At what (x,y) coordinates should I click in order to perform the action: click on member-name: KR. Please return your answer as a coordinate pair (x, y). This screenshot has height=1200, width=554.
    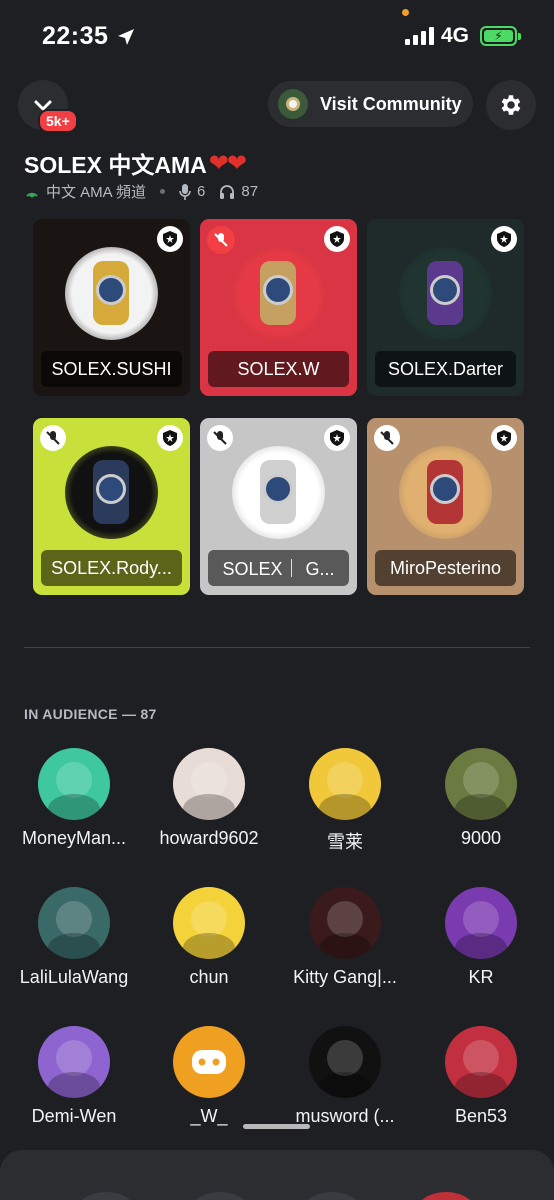
    Looking at the image, I should click on (481, 977).